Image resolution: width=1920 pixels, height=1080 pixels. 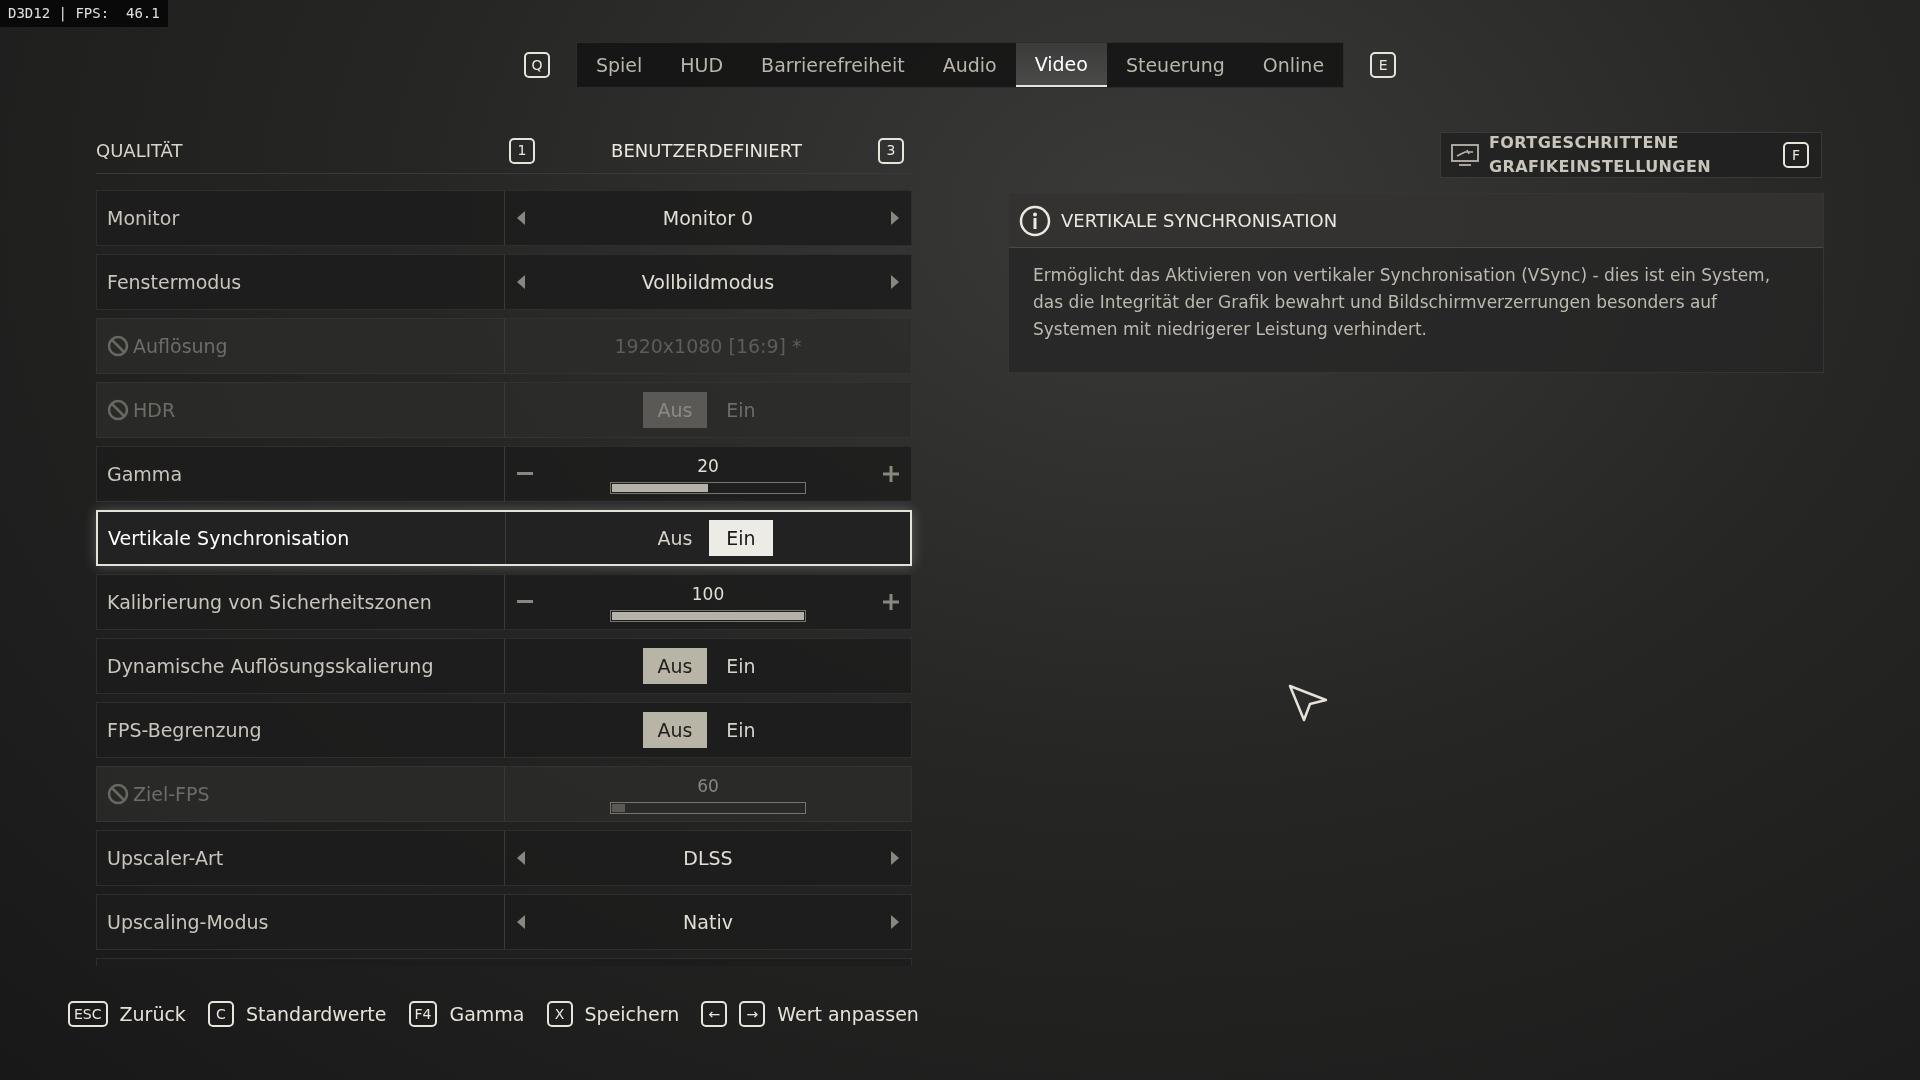 I want to click on info-title: VERTIKALE SYNCHRONISATION, so click(x=1199, y=221).